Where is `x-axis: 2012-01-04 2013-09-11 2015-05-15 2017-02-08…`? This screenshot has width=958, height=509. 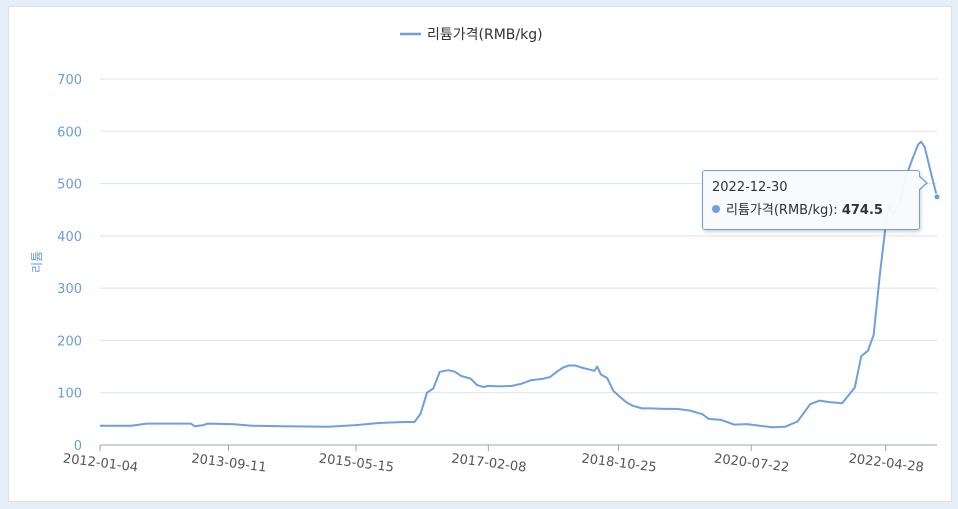
x-axis: 2012-01-04 2013-09-11 2015-05-15 2017-02-08… is located at coordinates (499, 460).